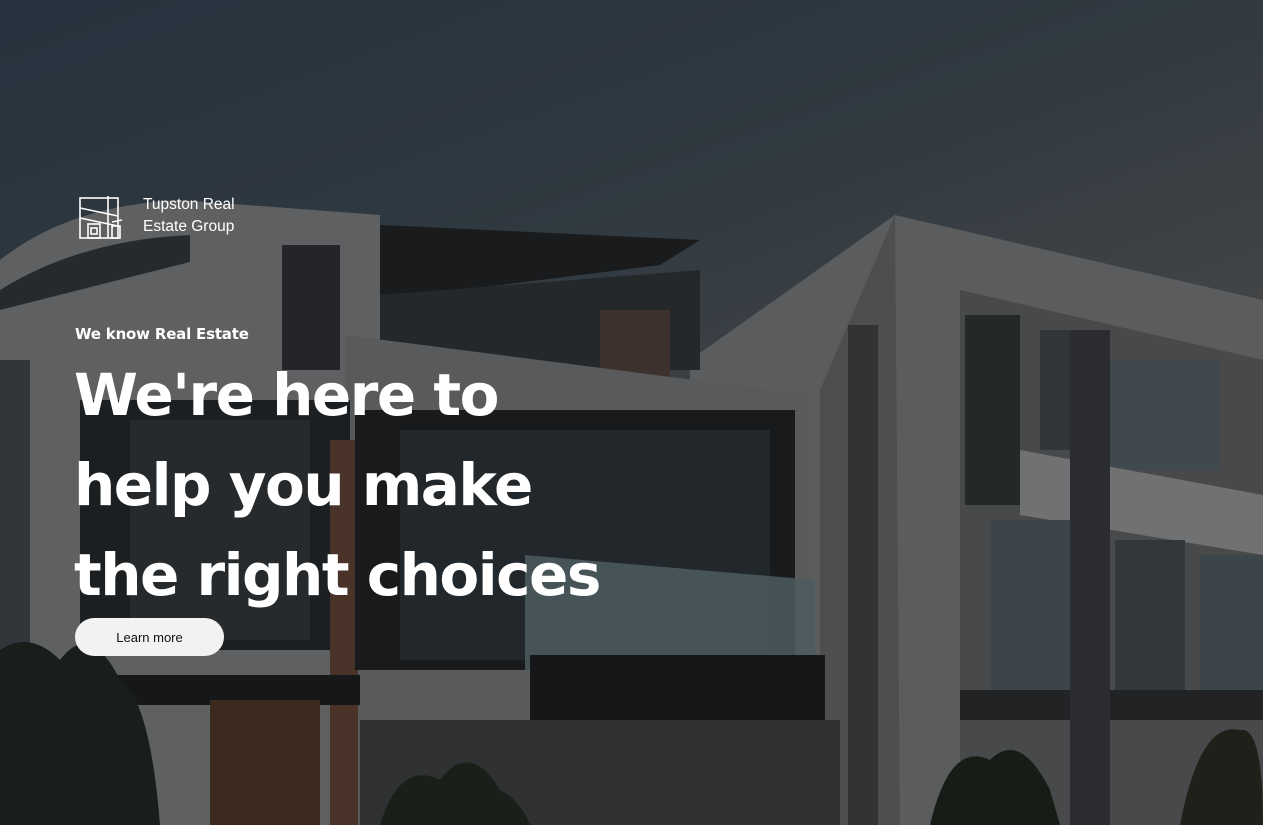  What do you see at coordinates (162, 334) in the screenshot?
I see `hero-eyebrow: We know Real Estate` at bounding box center [162, 334].